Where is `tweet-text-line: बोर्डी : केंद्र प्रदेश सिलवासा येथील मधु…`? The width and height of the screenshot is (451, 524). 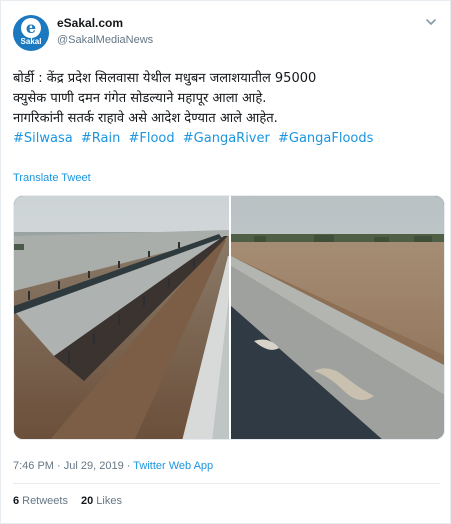 tweet-text-line: बोर्डी : केंद्र प्रदेश सिलवासा येथील मधु… is located at coordinates (165, 78).